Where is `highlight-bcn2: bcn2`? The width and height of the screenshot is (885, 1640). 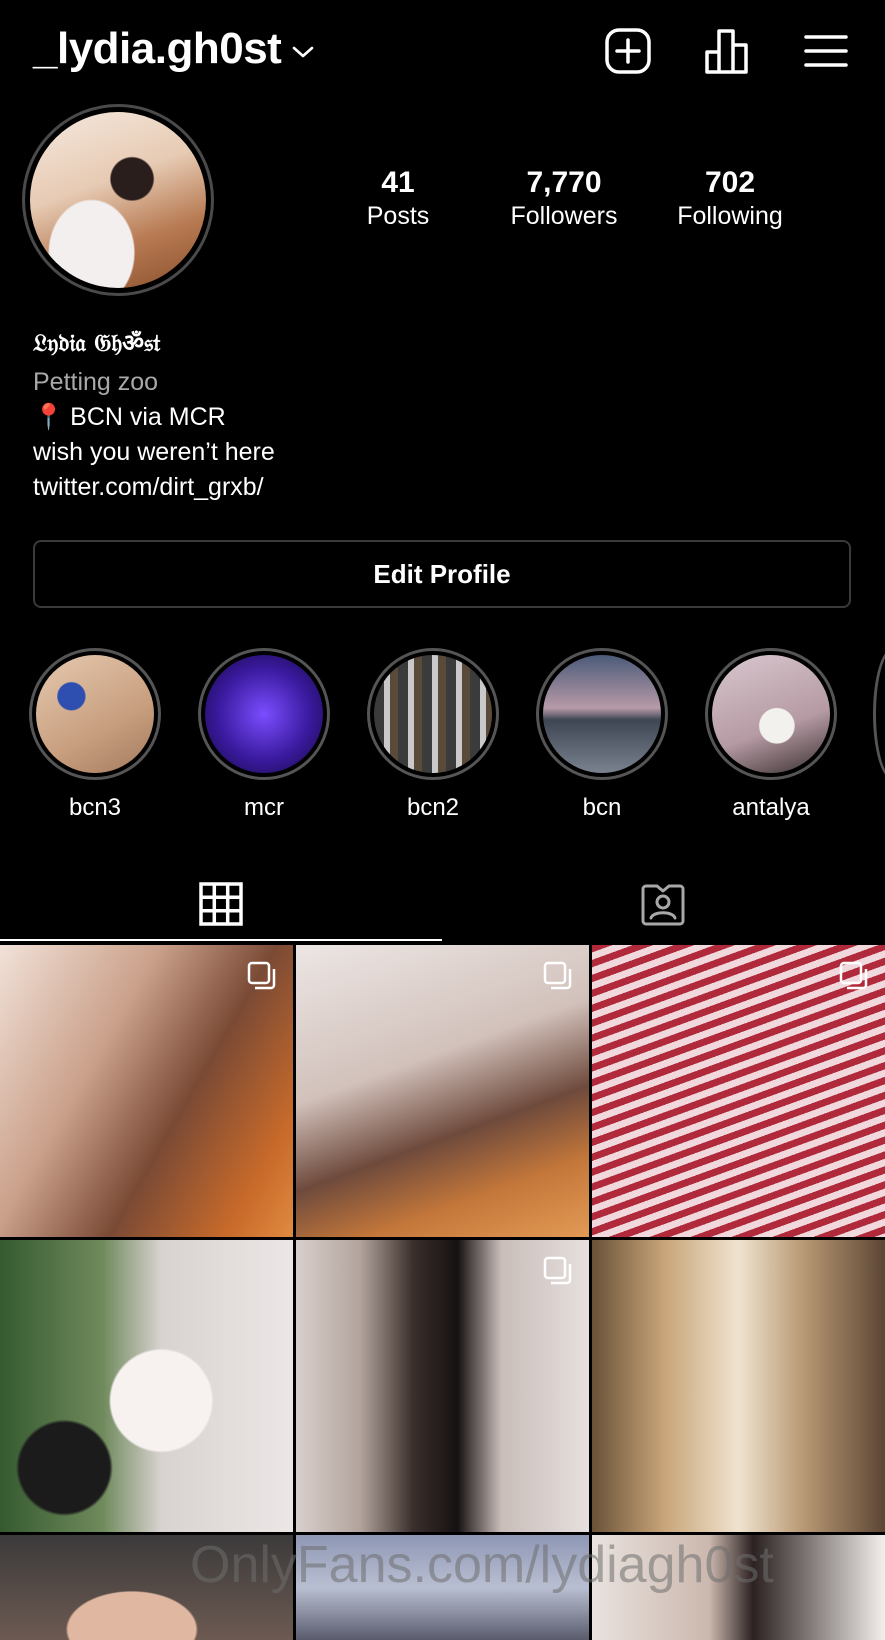 highlight-bcn2: bcn2 is located at coordinates (433, 735).